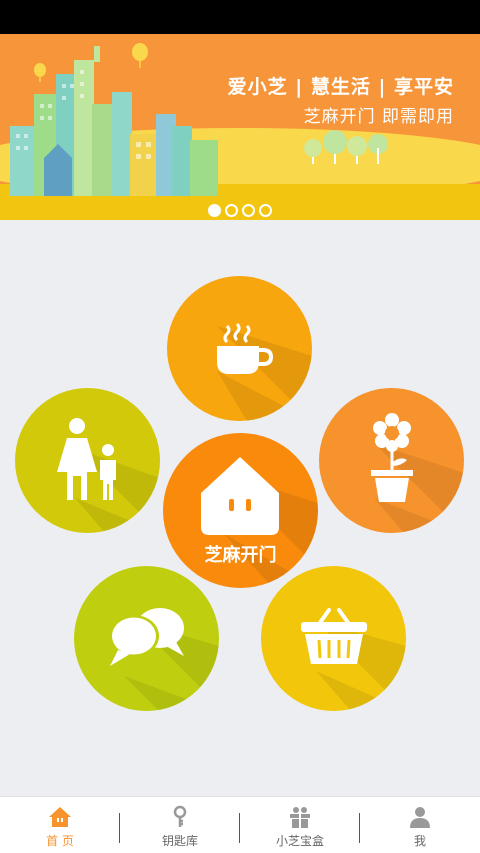 The width and height of the screenshot is (480, 853). What do you see at coordinates (60, 817) in the screenshot?
I see `home-icon` at bounding box center [60, 817].